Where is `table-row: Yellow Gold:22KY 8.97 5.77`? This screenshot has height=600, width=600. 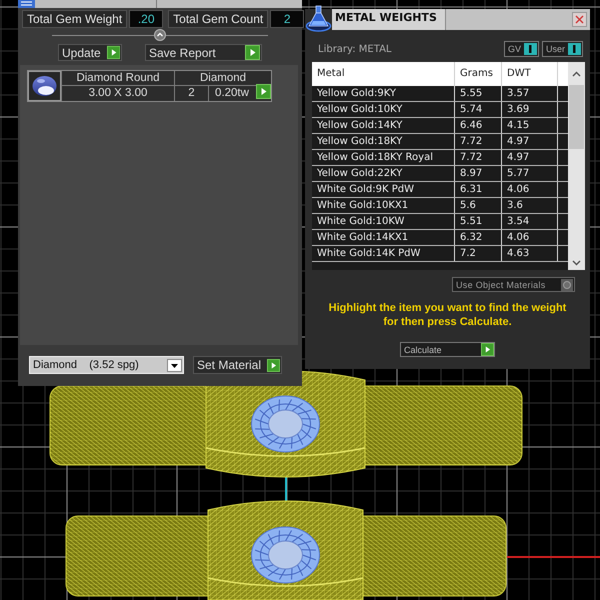 table-row: Yellow Gold:22KY 8.97 5.77 is located at coordinates (440, 174).